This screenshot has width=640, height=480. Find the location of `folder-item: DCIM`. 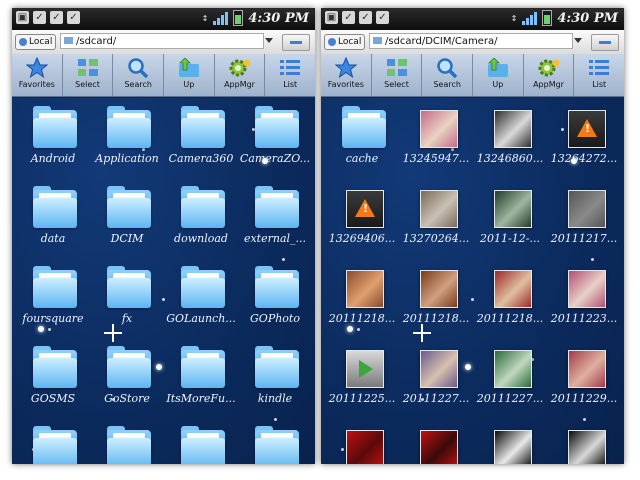

folder-item: DCIM is located at coordinates (127, 216).